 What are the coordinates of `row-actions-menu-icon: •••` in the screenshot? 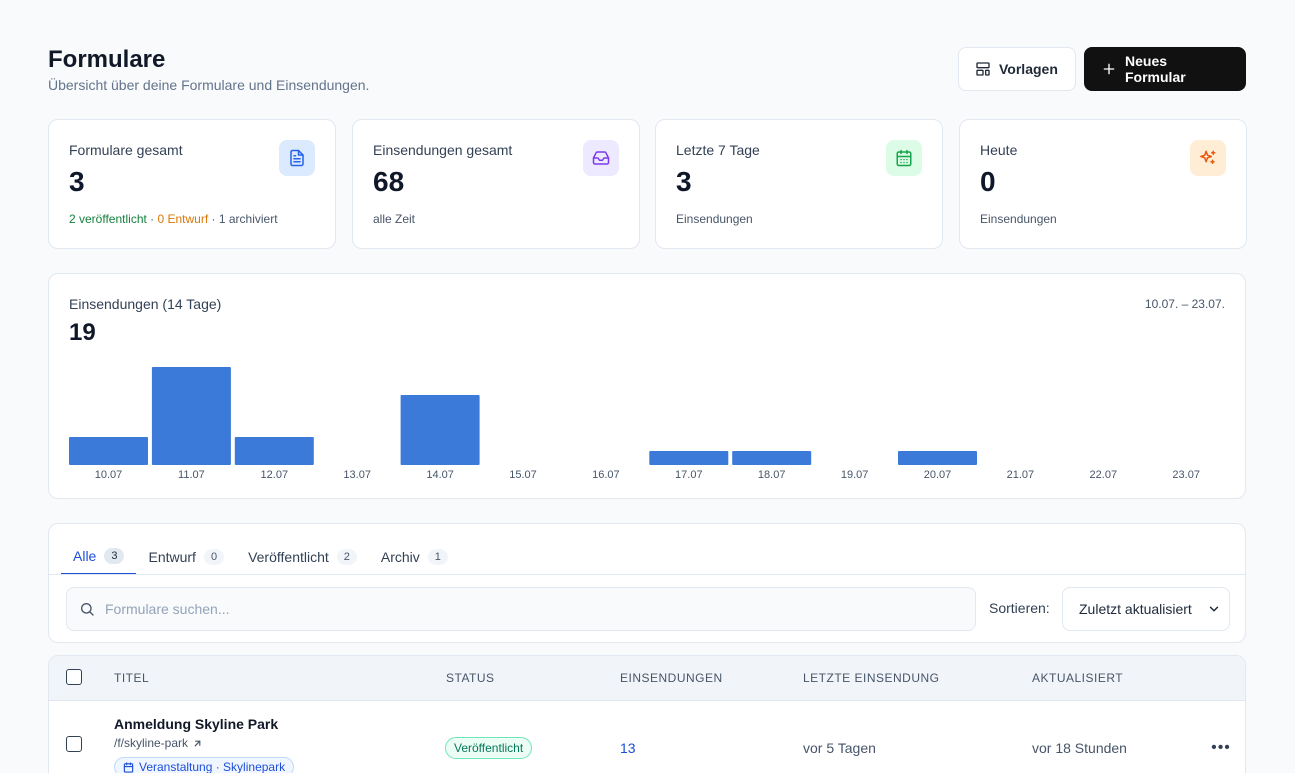 It's located at (1221, 748).